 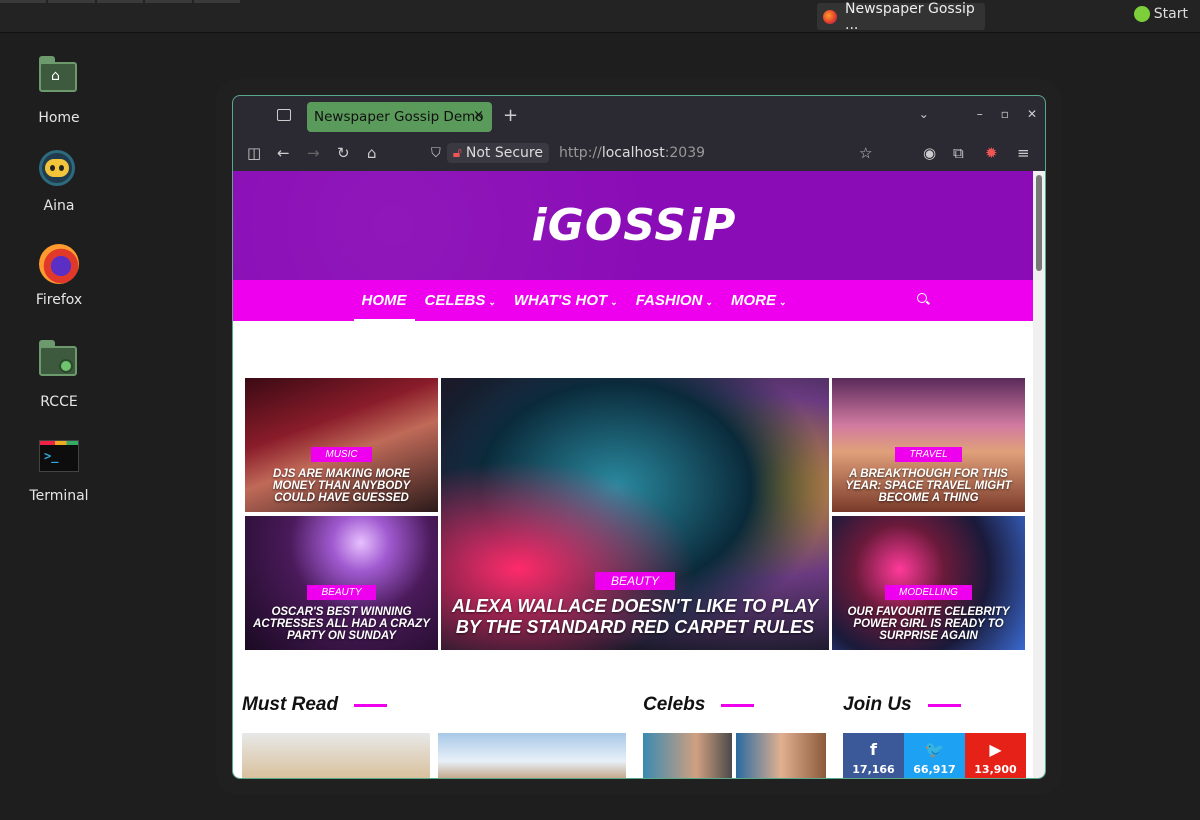 I want to click on terminal-icon: >_, so click(x=59, y=456).